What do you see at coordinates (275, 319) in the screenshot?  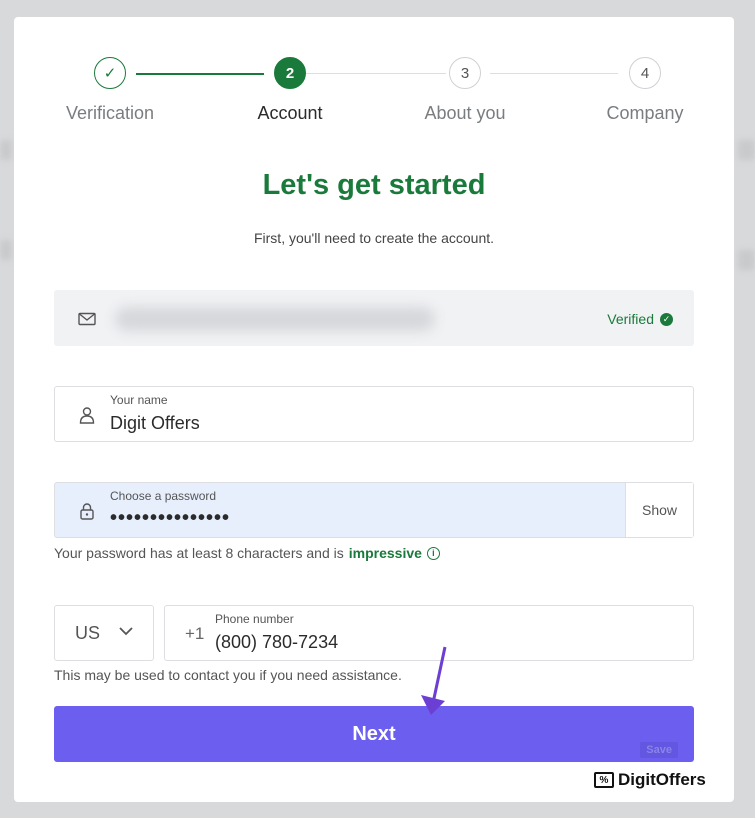 I see `redacted-email` at bounding box center [275, 319].